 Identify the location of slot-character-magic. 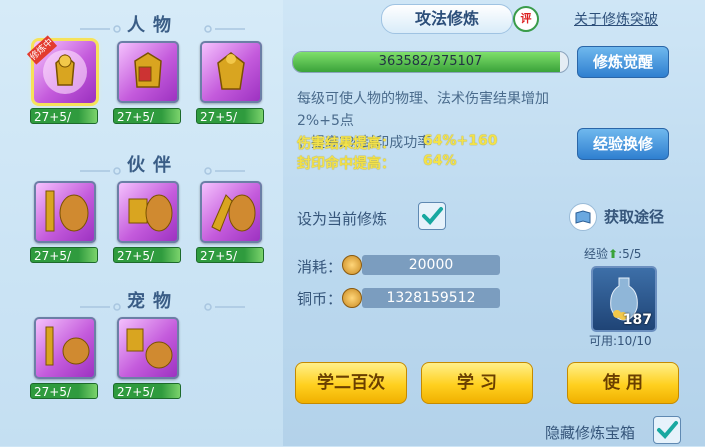
(231, 72).